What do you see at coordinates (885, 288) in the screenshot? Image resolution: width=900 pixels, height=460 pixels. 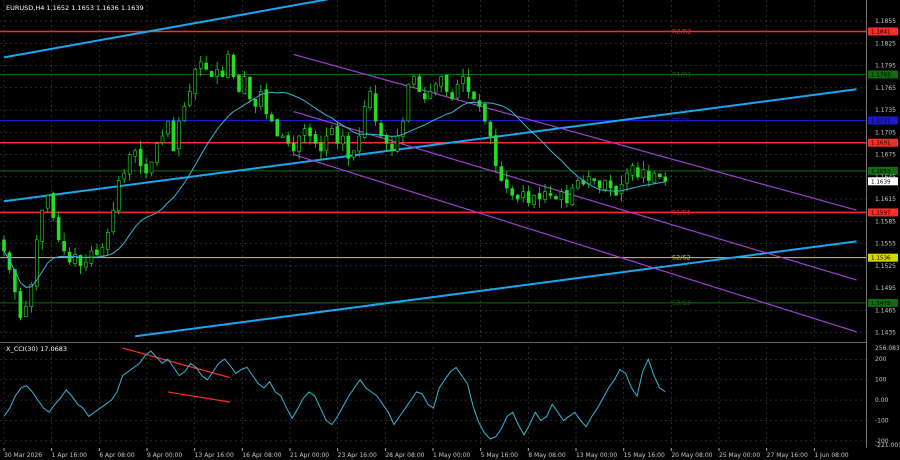 I see `price-tick-label: 1.1495` at bounding box center [885, 288].